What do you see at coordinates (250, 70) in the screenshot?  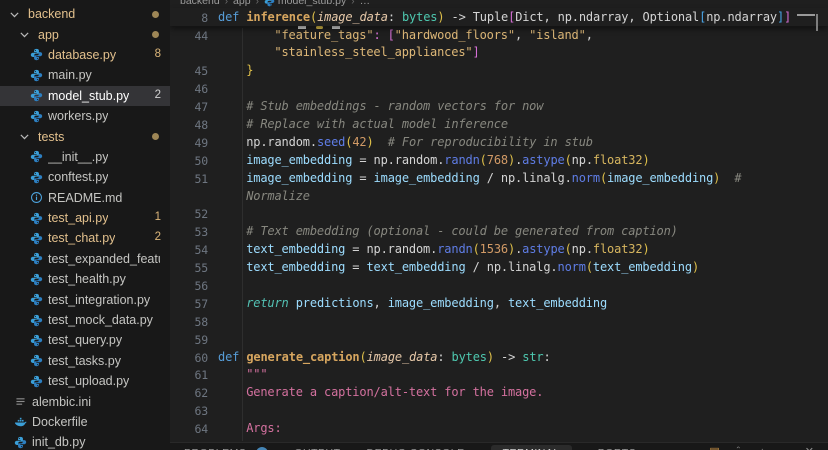 I see `code-token: }` at bounding box center [250, 70].